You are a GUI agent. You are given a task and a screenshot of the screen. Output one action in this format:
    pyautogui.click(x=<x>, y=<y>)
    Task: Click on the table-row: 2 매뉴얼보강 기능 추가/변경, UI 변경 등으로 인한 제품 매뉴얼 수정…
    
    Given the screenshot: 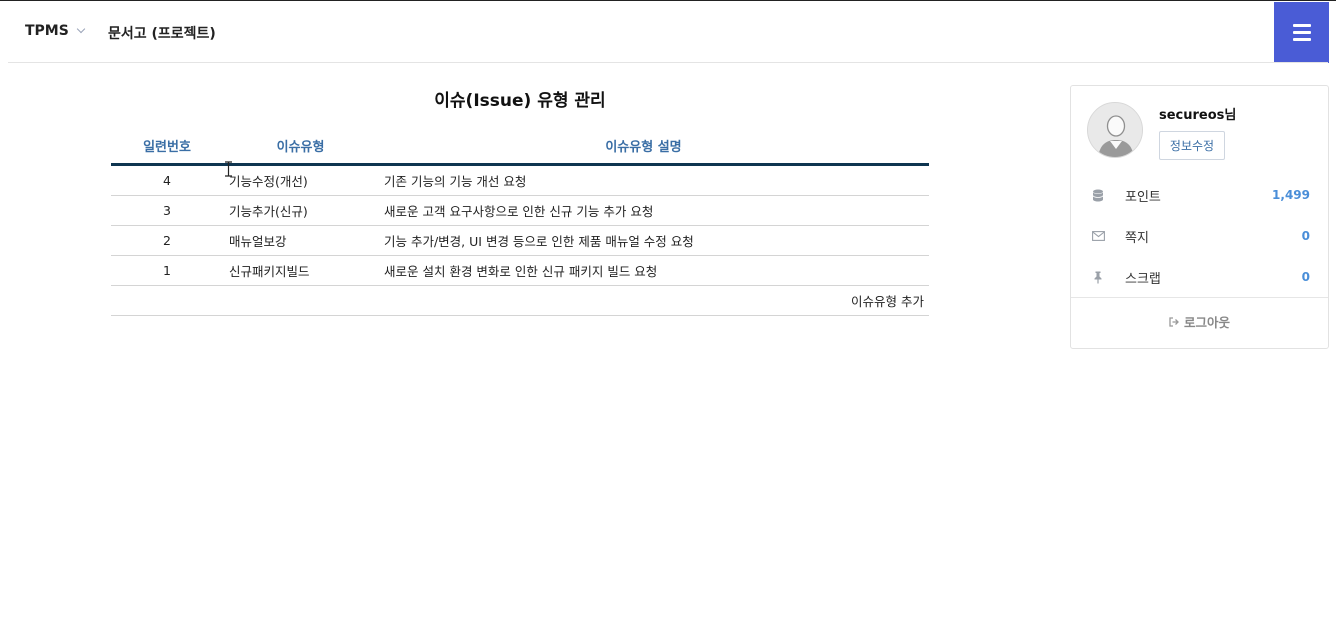 What is the action you would take?
    pyautogui.click(x=520, y=241)
    